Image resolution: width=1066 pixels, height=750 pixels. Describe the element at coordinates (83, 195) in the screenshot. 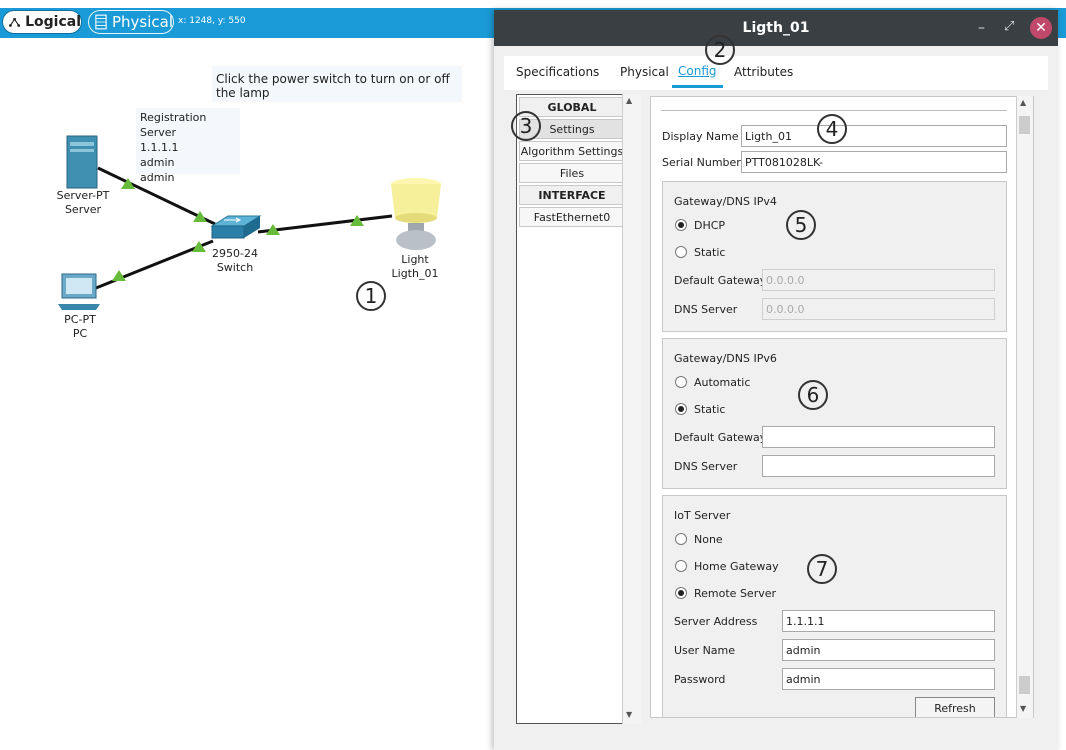

I see `server-type: Server-PT` at that location.